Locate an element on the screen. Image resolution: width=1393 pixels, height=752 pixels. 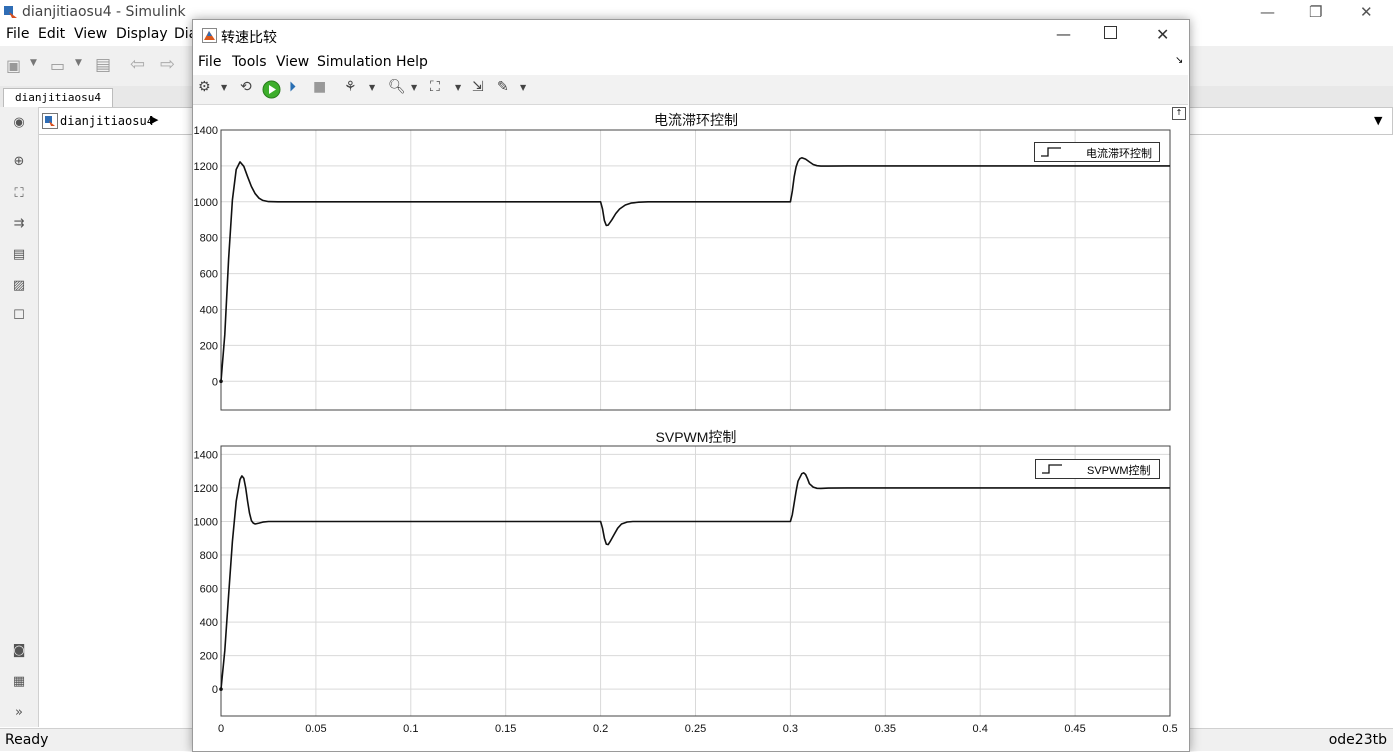
annotation-icon: ▤ is located at coordinates (19, 255).